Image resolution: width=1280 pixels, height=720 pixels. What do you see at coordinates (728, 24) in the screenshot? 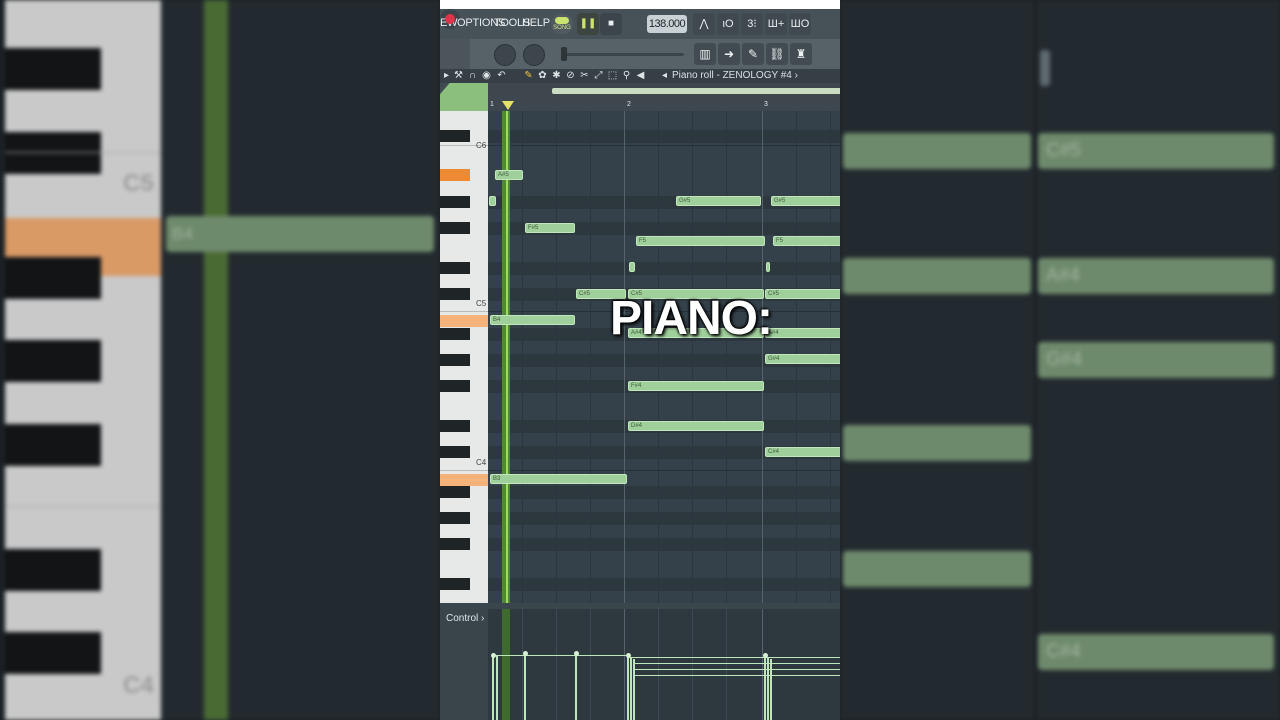
I see `wait-input-button: ιO` at bounding box center [728, 24].